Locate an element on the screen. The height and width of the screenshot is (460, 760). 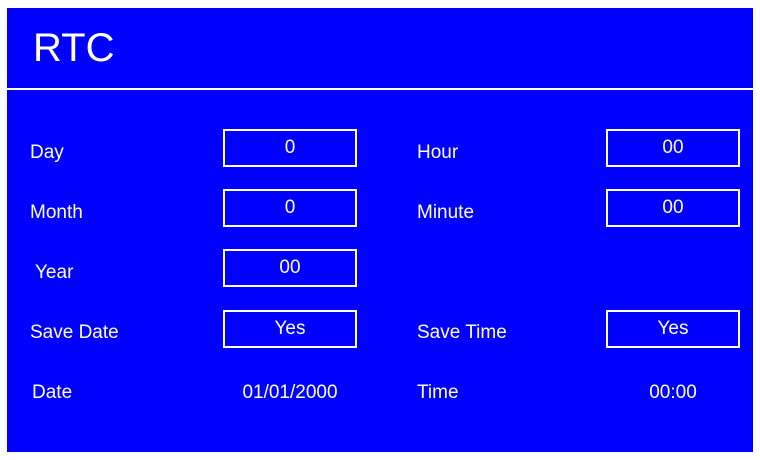
hour-field: 00 is located at coordinates (673, 148).